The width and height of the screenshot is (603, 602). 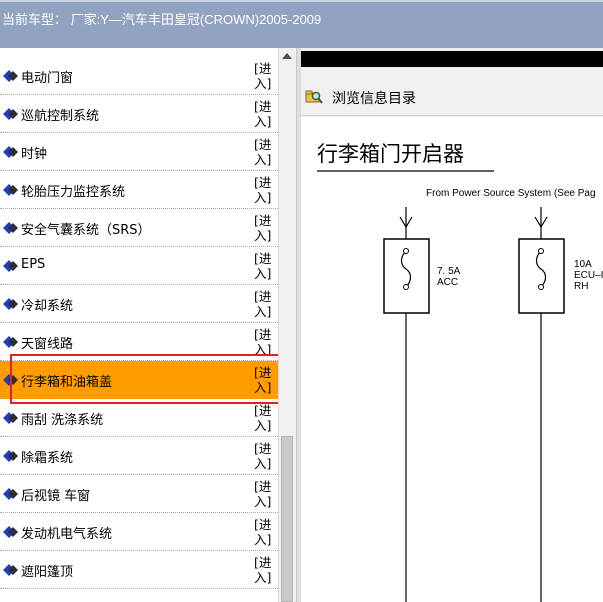 What do you see at coordinates (86, 230) in the screenshot?
I see `list-item-label: 安全气囊系统（SRS）` at bounding box center [86, 230].